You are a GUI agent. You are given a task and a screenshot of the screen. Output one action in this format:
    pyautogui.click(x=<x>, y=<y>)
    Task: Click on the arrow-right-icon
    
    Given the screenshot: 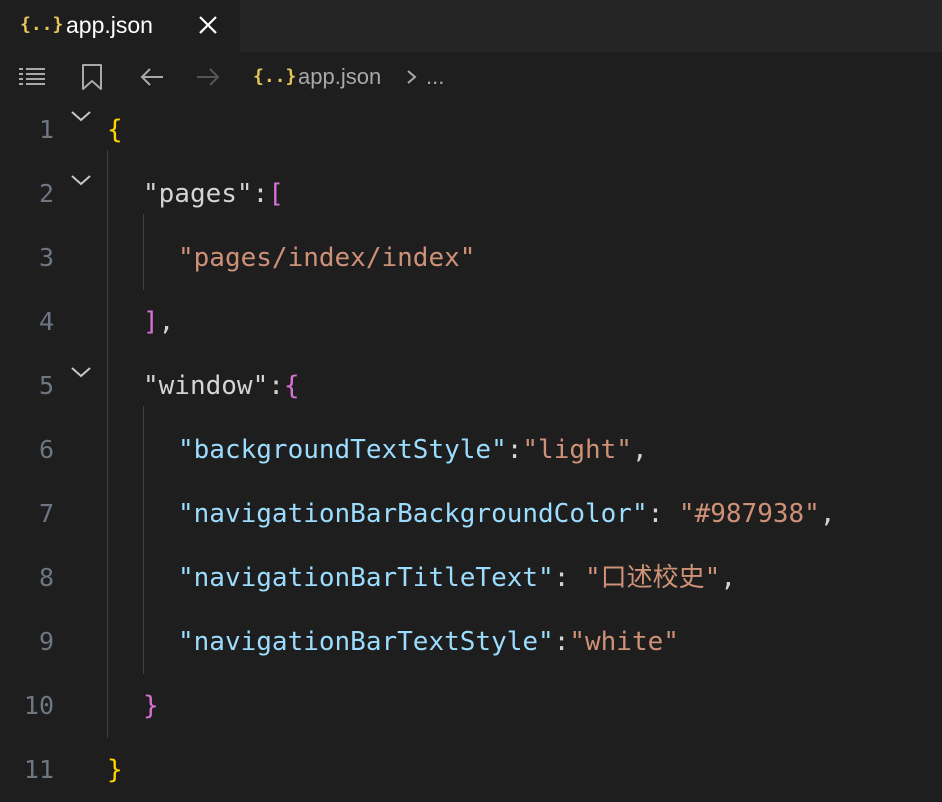 What is the action you would take?
    pyautogui.click(x=208, y=77)
    